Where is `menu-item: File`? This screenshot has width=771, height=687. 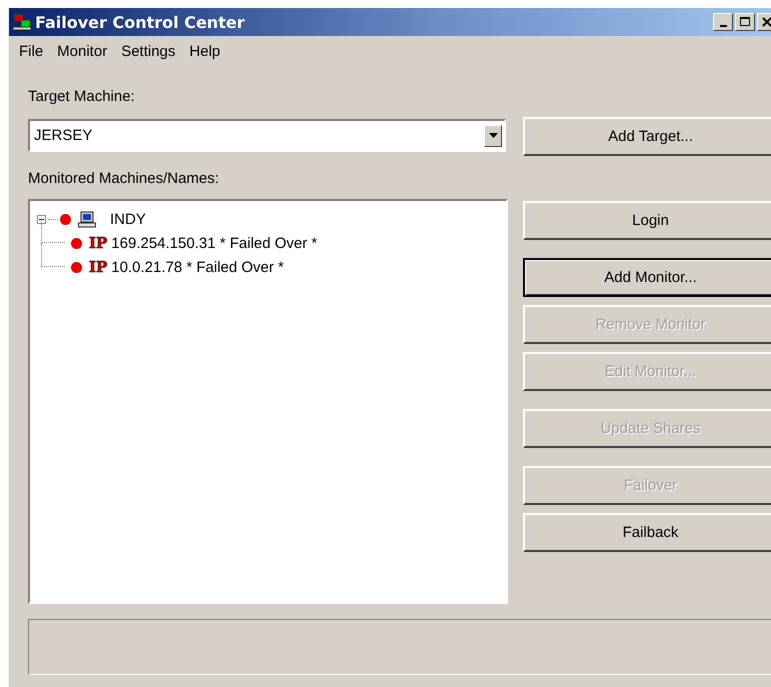 menu-item: File is located at coordinates (34, 51).